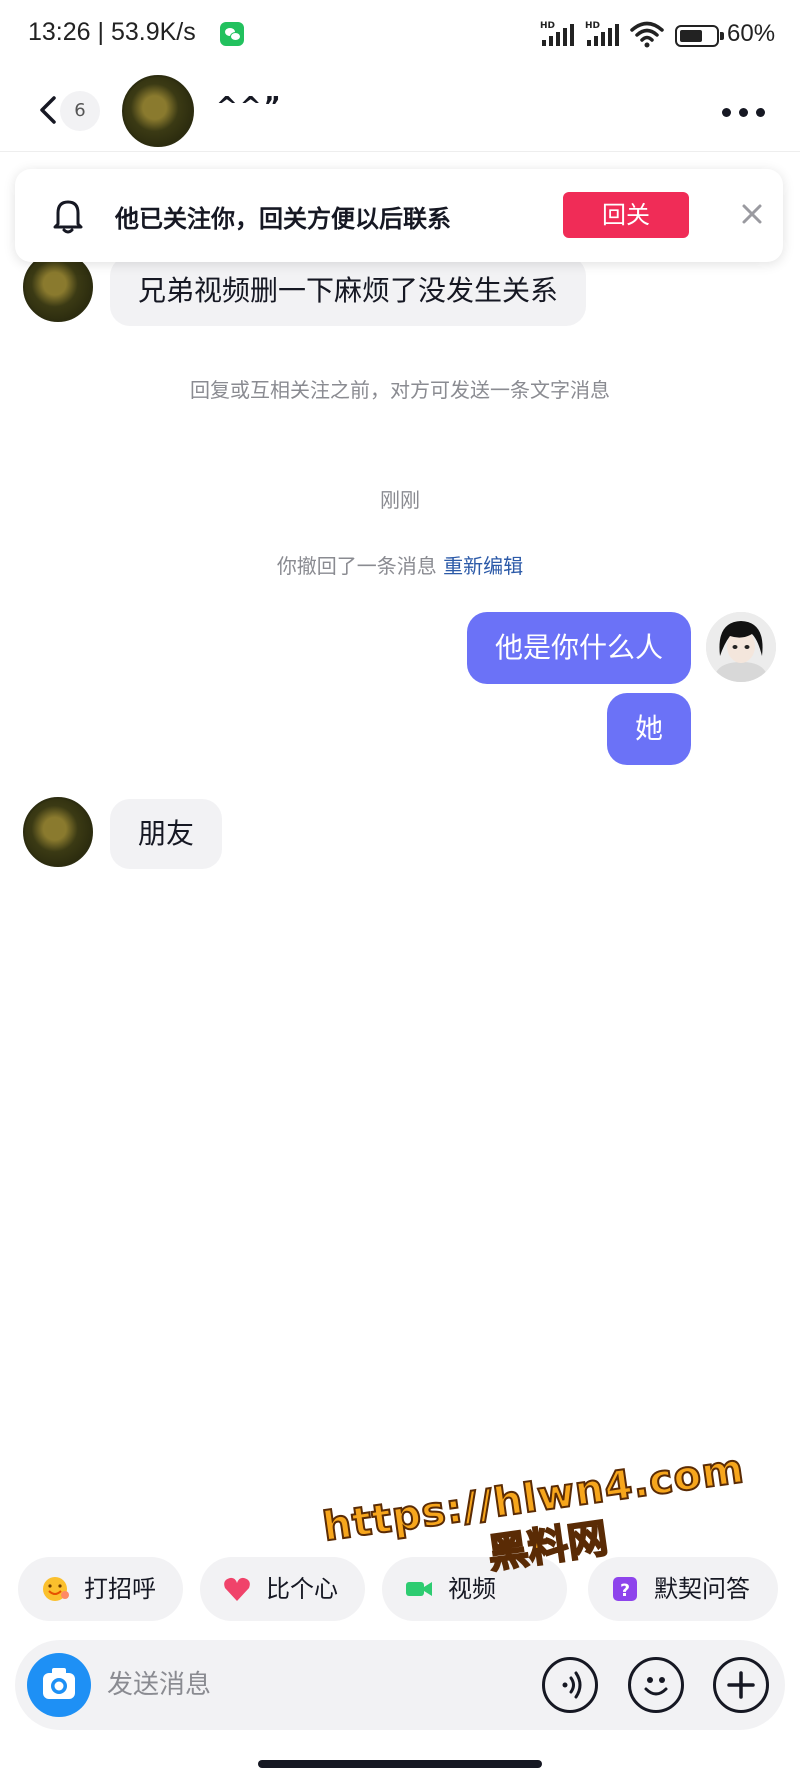  I want to click on question-icon: ?, so click(625, 1589).